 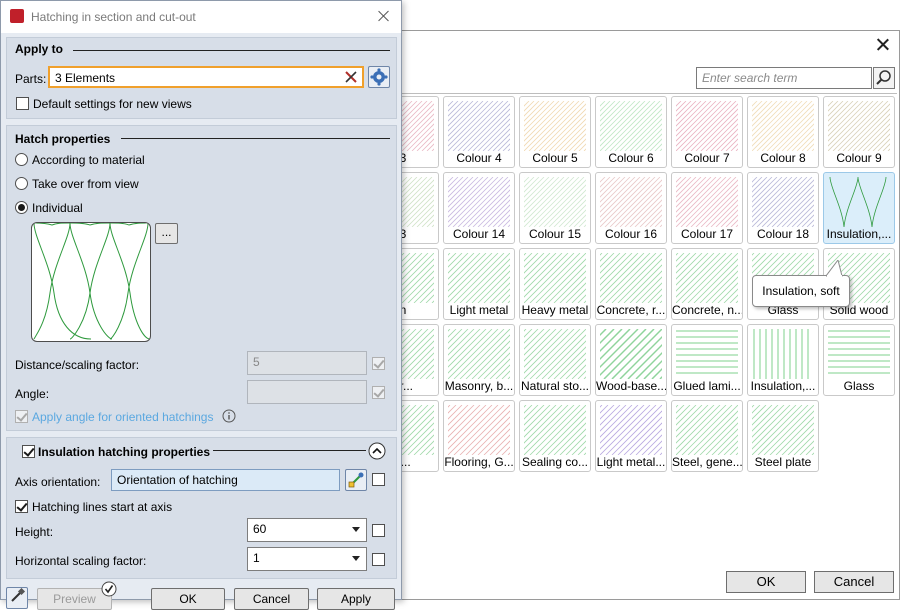 What do you see at coordinates (377, 451) in the screenshot?
I see `collapse-section-icon` at bounding box center [377, 451].